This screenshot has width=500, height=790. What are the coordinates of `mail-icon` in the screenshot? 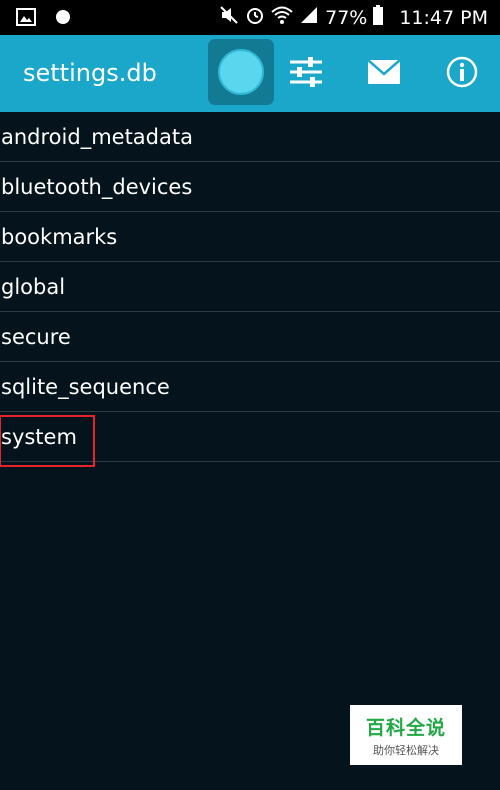 It's located at (384, 73).